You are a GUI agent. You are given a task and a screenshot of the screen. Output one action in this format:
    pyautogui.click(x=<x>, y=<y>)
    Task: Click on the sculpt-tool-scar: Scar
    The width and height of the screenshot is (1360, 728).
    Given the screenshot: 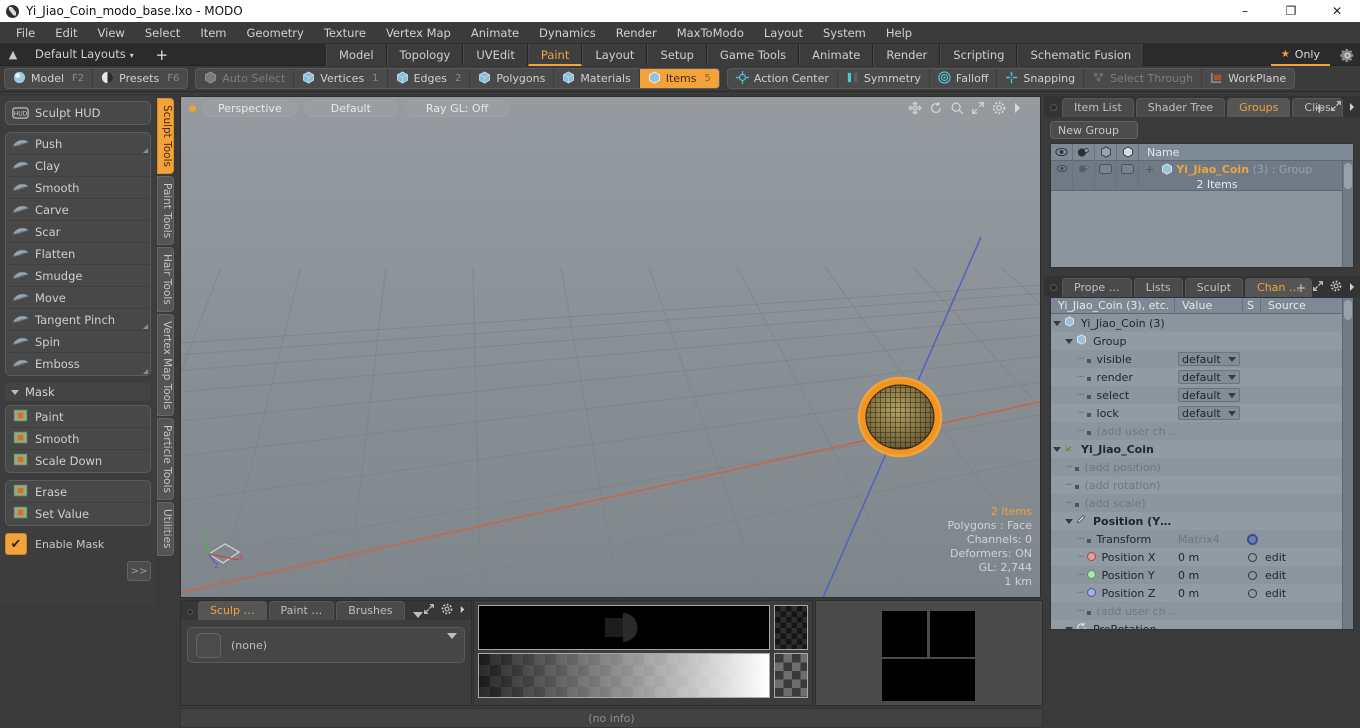 What is the action you would take?
    pyautogui.click(x=78, y=232)
    